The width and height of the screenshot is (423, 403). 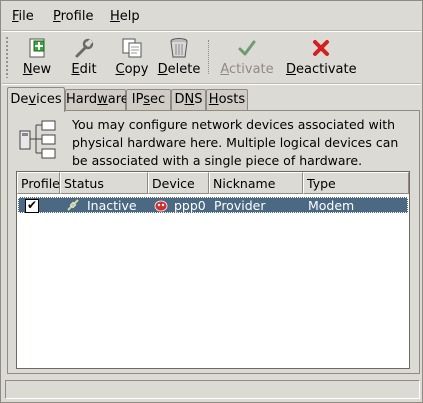 I want to click on toolbar-separator, so click(x=209, y=57).